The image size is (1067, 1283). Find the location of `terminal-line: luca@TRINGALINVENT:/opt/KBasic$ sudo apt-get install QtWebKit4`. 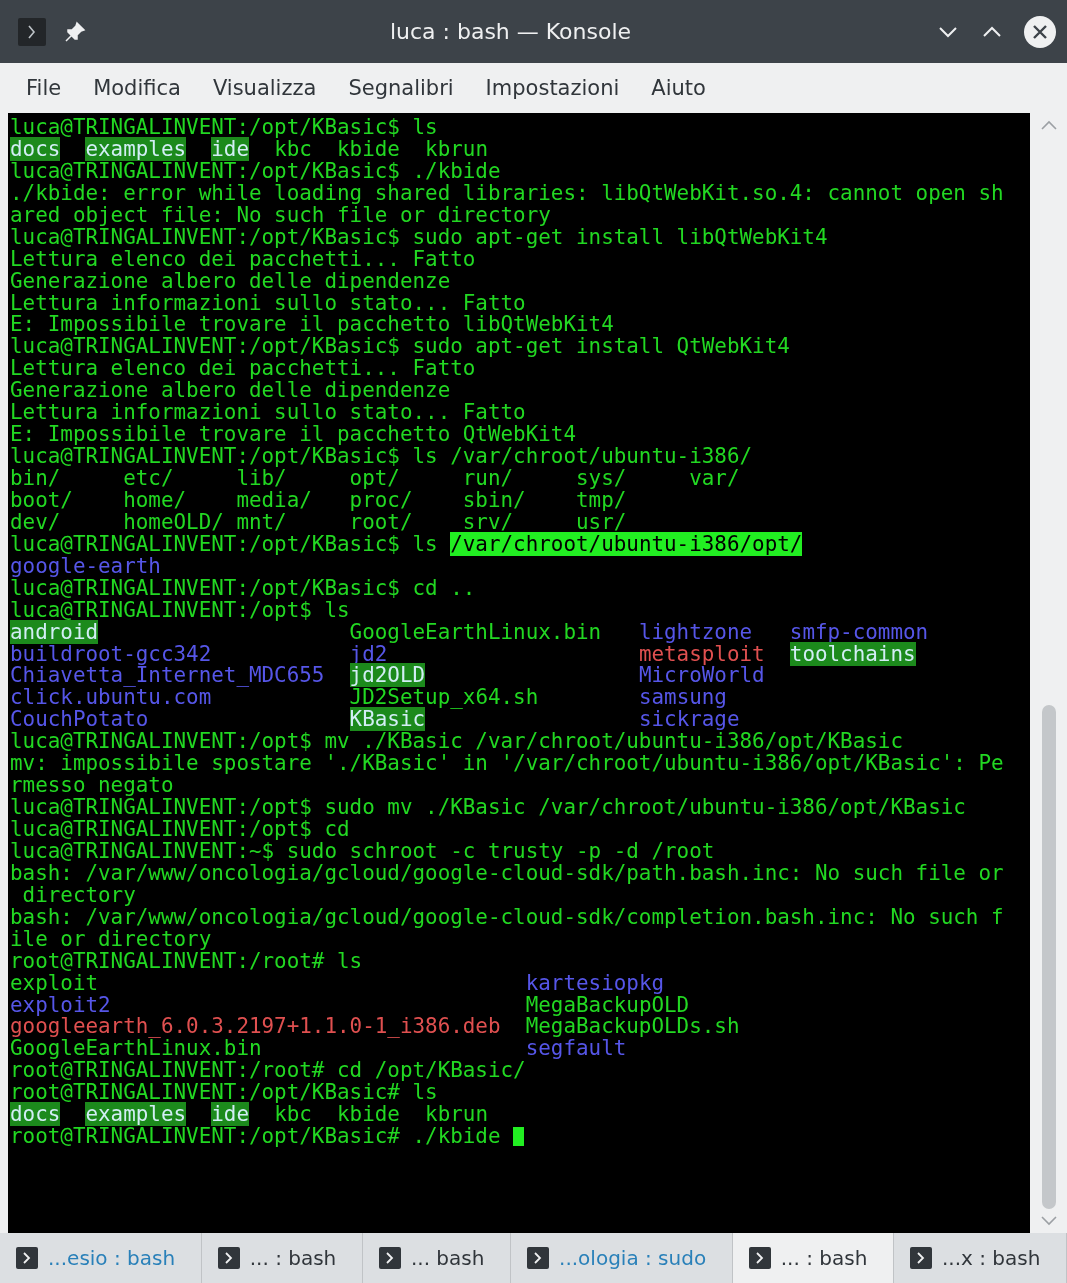

terminal-line: luca@TRINGALINVENT:/opt/KBasic$ sudo apt-get install QtWebKit4 is located at coordinates (400, 347).